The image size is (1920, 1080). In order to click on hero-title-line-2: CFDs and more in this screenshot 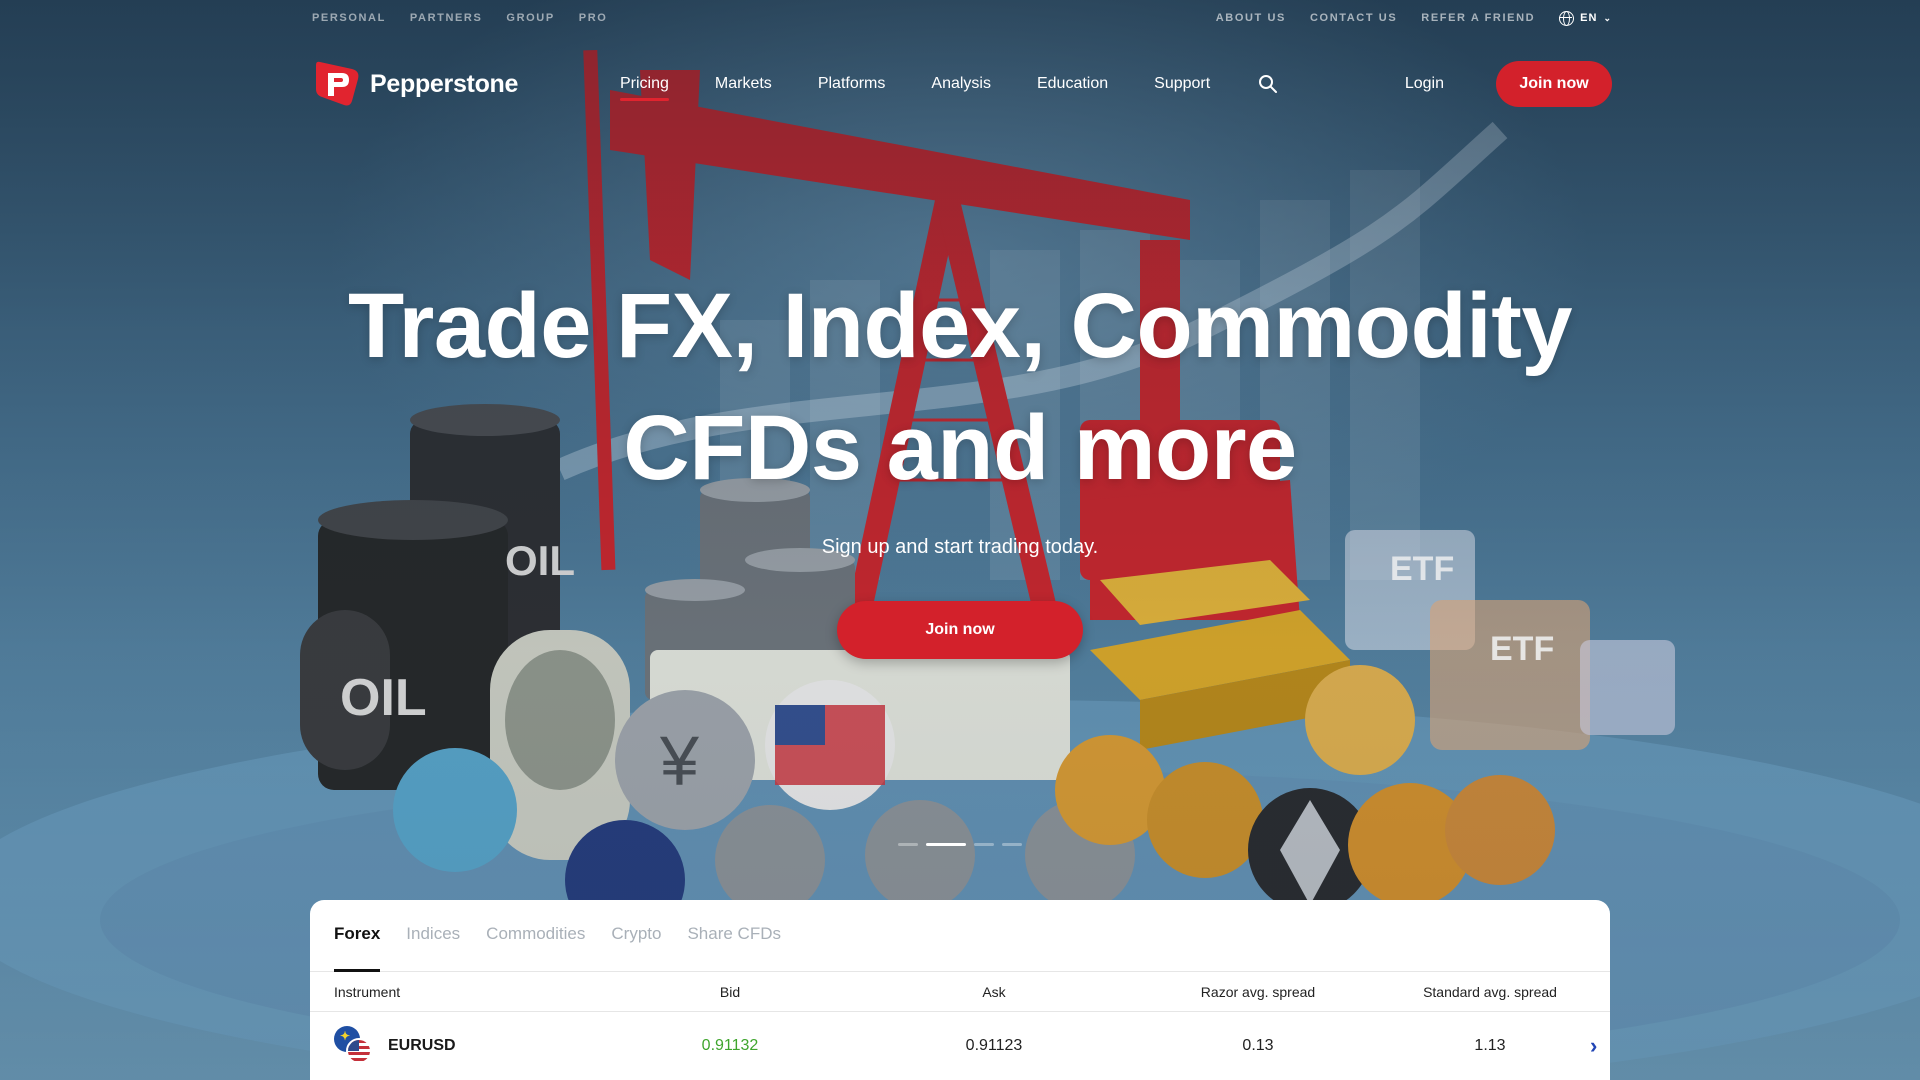, I will do `click(960, 448)`.